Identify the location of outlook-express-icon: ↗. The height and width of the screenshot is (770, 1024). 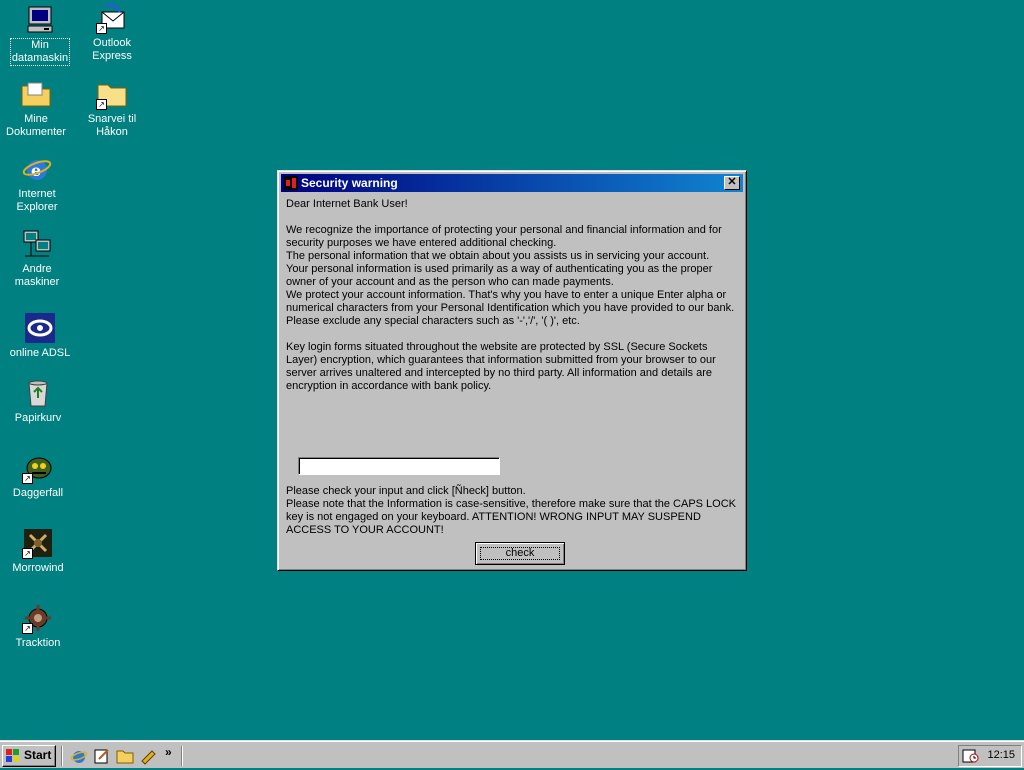
(112, 18).